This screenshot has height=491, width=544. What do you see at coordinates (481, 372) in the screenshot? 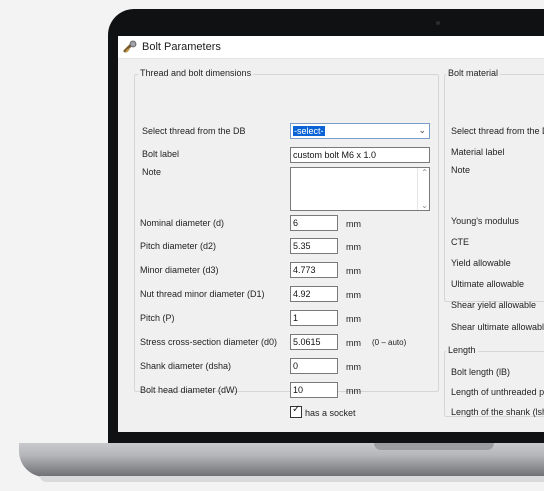
I see `bolt-length-label: Bolt length (lB)` at bounding box center [481, 372].